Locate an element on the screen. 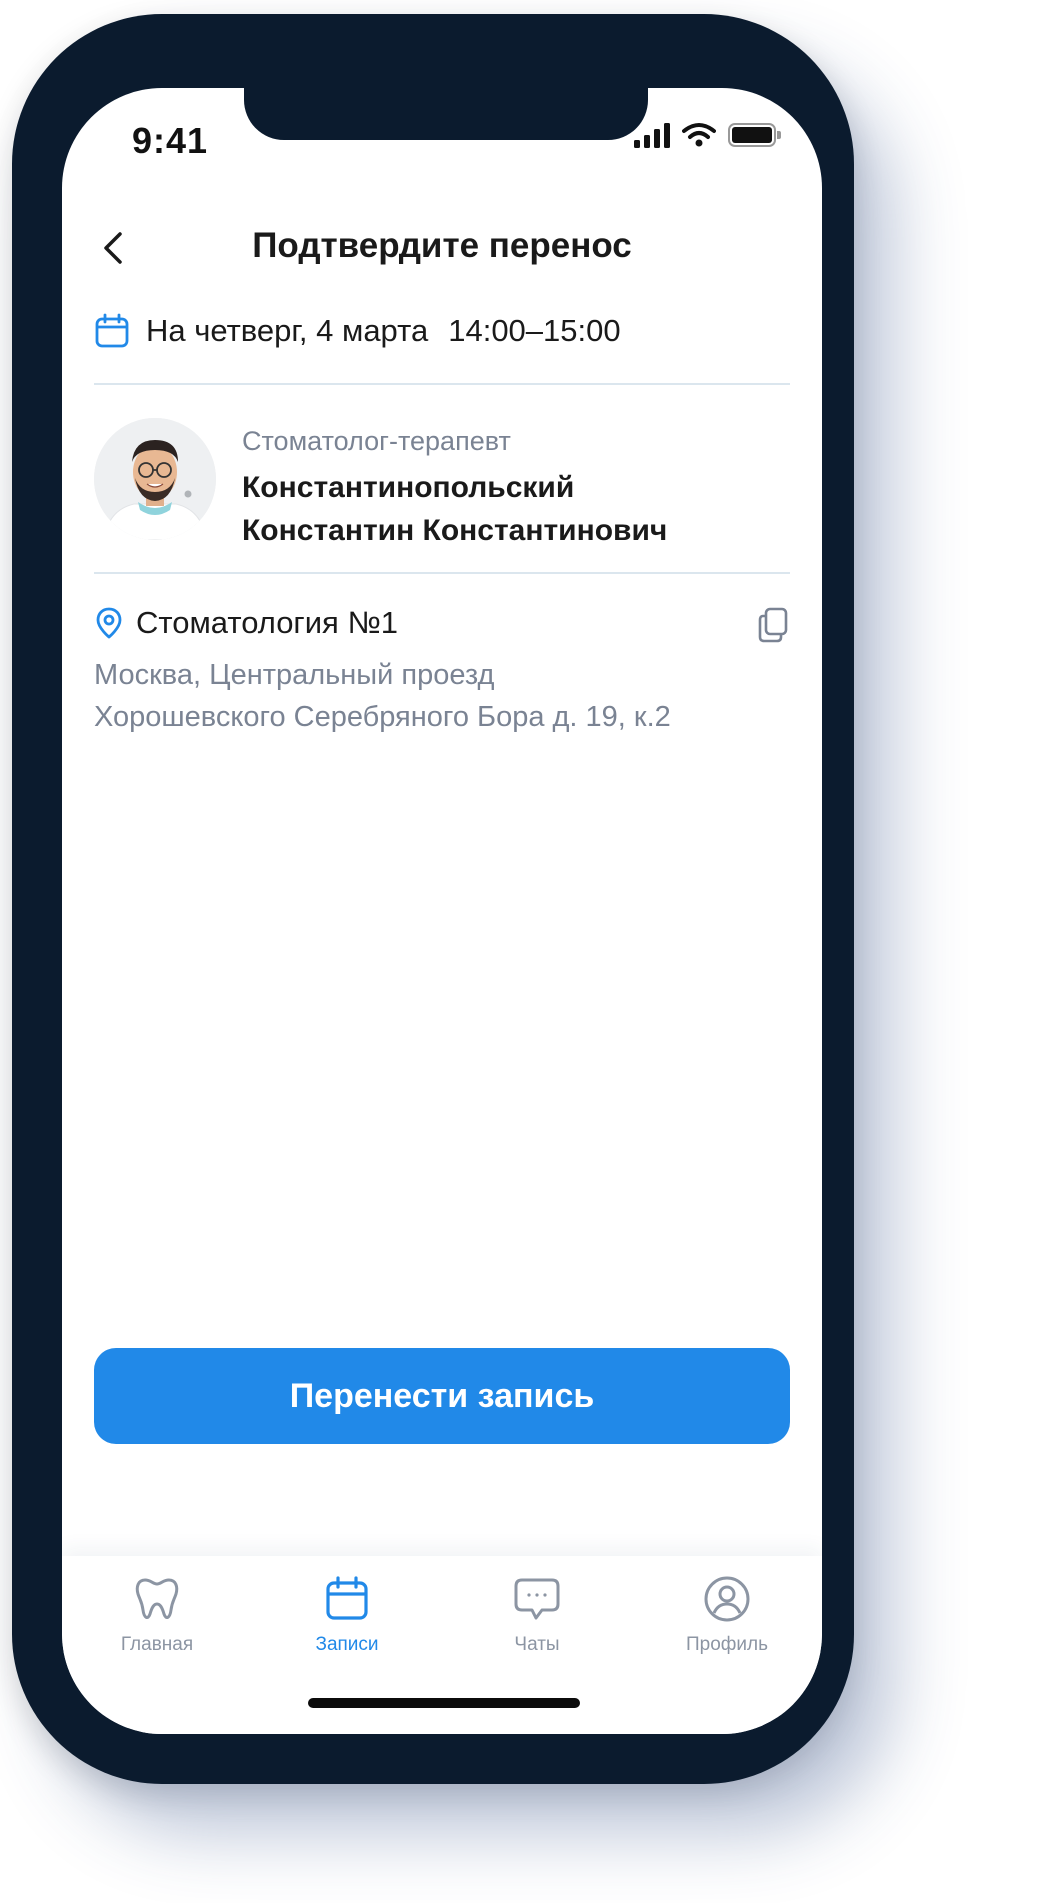 Image resolution: width=1037 pixels, height=1903 pixels. appointment-datetime: На четверг, 4 марта 14:00–15:00 is located at coordinates (357, 331).